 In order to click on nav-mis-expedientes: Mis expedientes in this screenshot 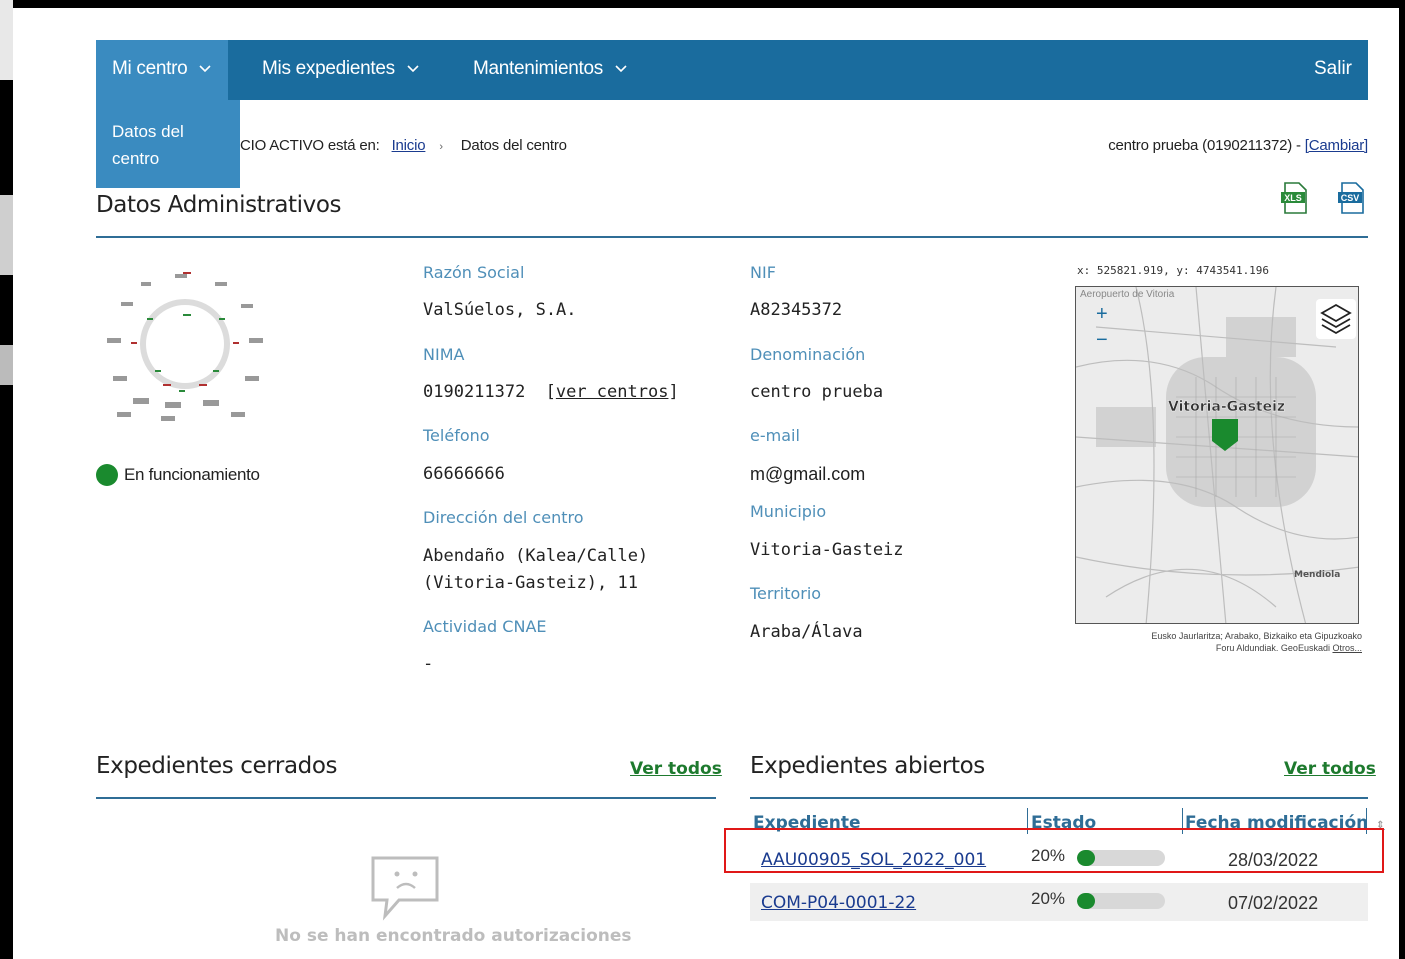, I will do `click(341, 70)`.